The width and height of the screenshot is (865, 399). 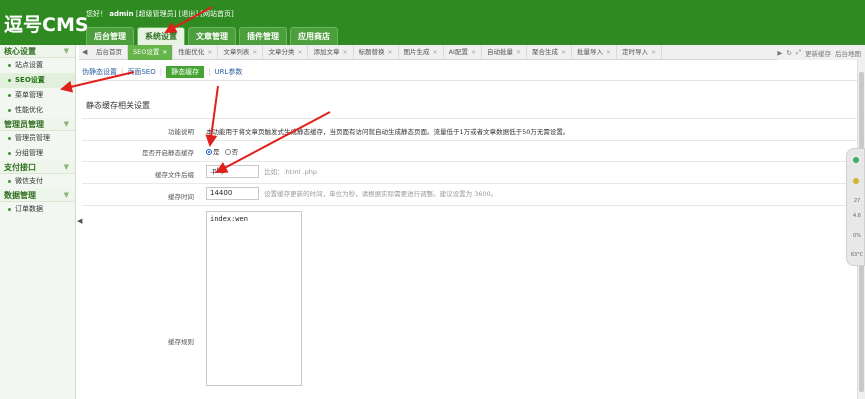 I want to click on sidebar-item-wechat-pay: 微信支付, so click(x=37, y=181).